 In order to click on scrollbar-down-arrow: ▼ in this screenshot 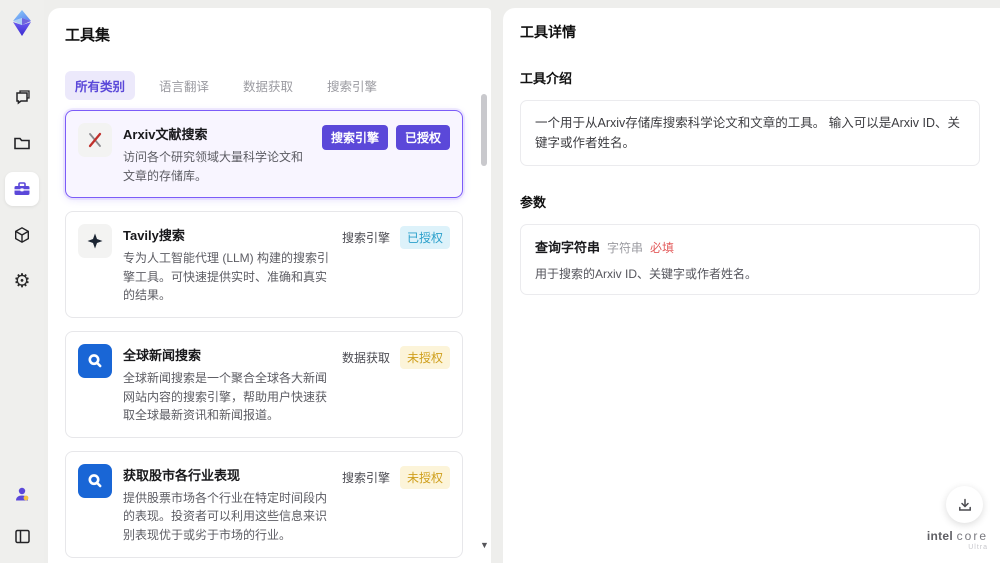, I will do `click(484, 545)`.